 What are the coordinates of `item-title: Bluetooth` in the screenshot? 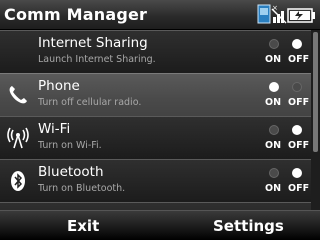 It's located at (71, 172).